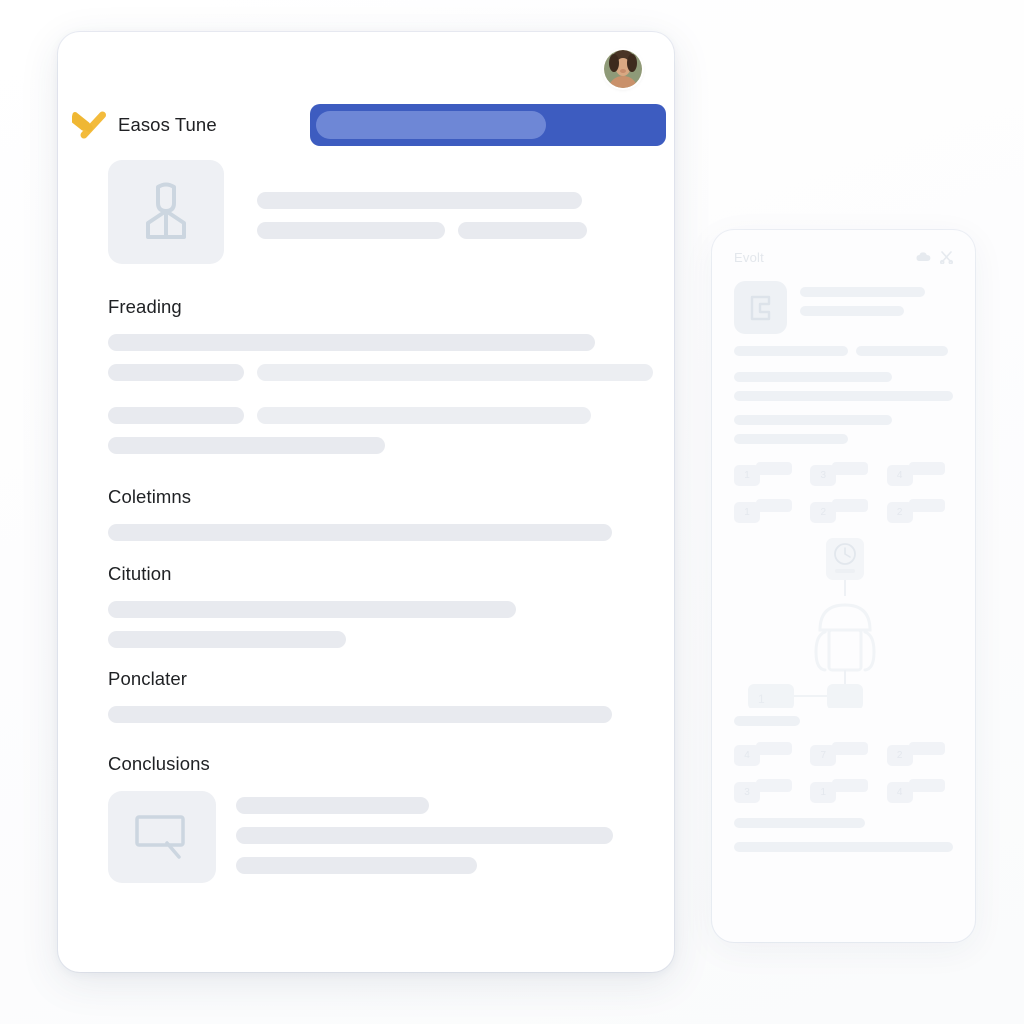 The height and width of the screenshot is (1024, 1024). What do you see at coordinates (823, 512) in the screenshot?
I see `chip-label: 2` at bounding box center [823, 512].